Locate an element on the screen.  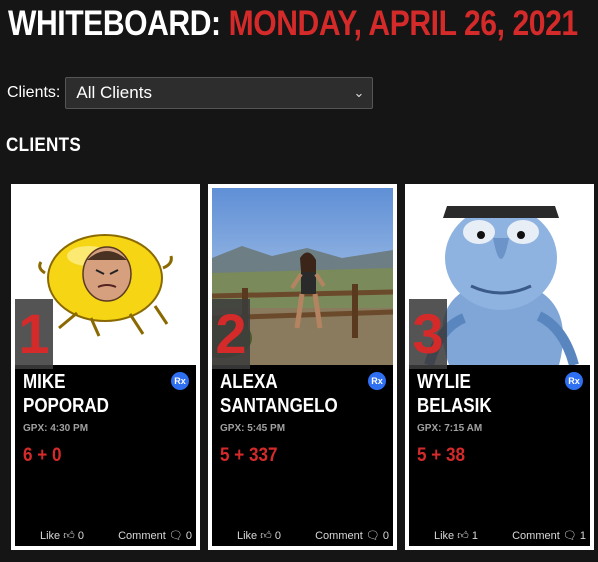
client-first-name: ALEXA is located at coordinates (249, 382).